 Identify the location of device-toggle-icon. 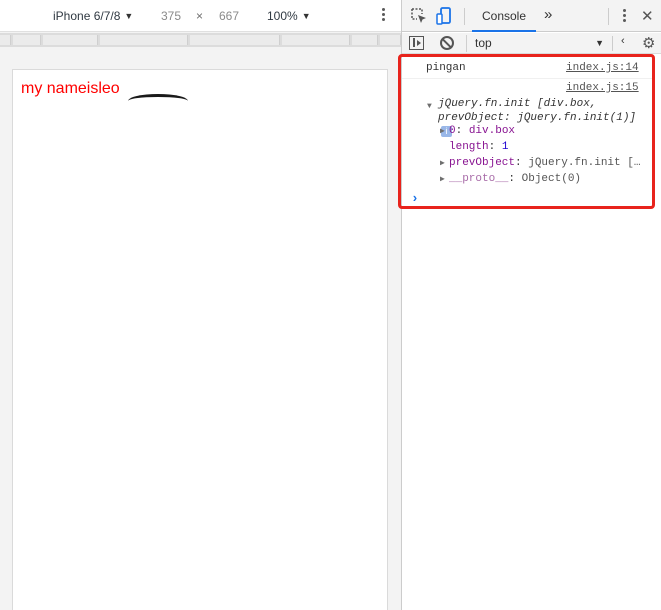
(444, 16).